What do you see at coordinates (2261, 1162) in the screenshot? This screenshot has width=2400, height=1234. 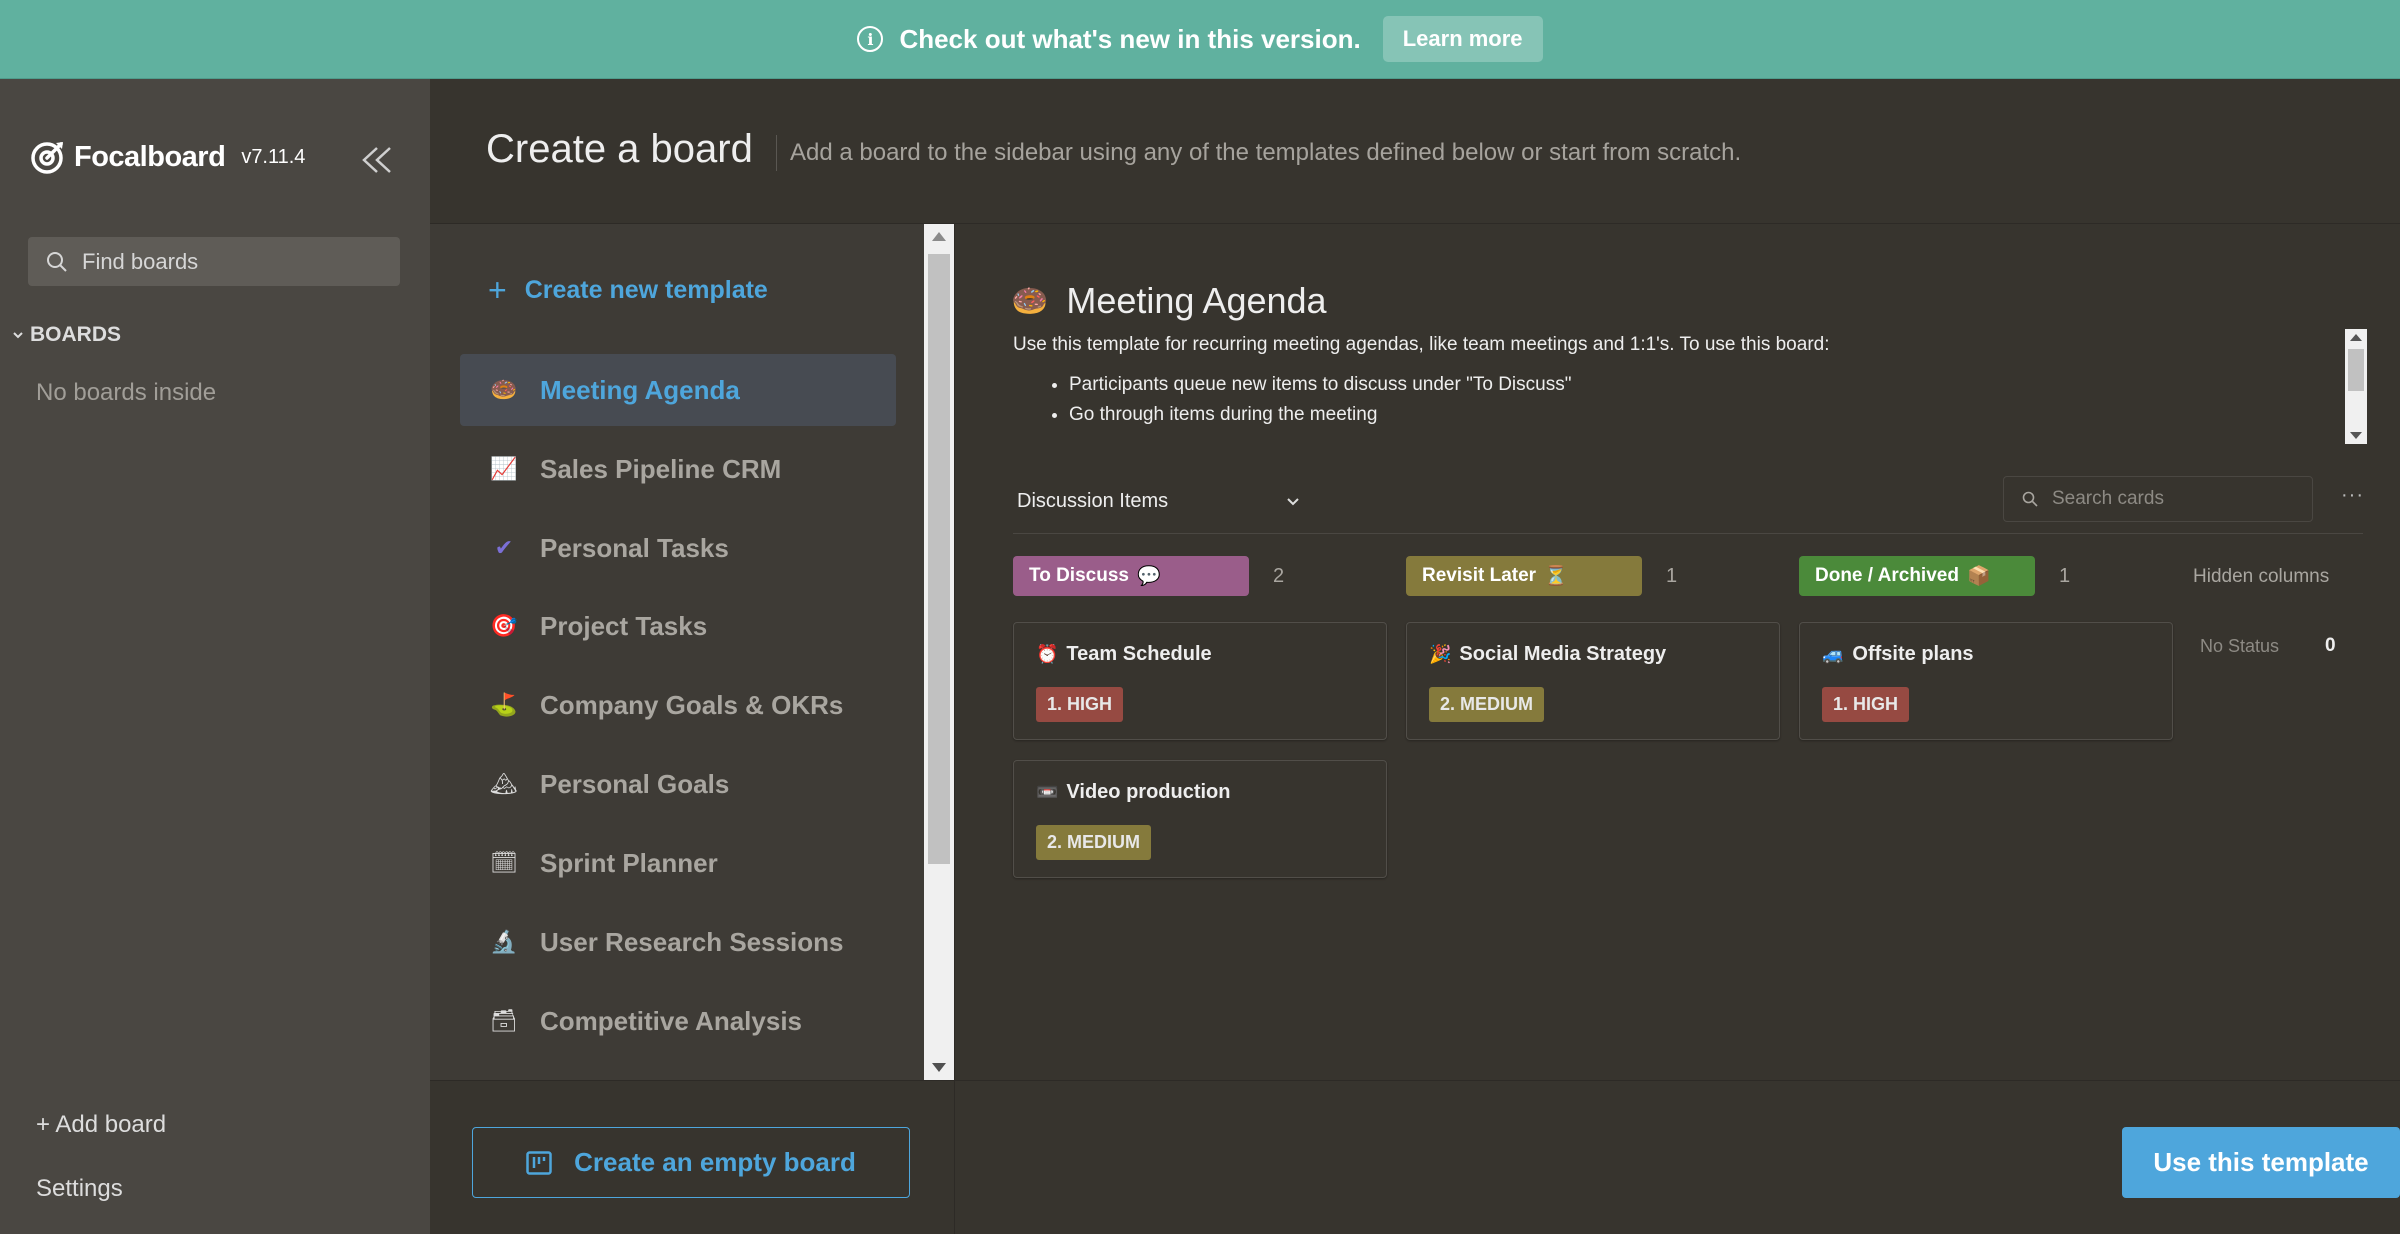 I see `use-this-template-button: Use this template` at bounding box center [2261, 1162].